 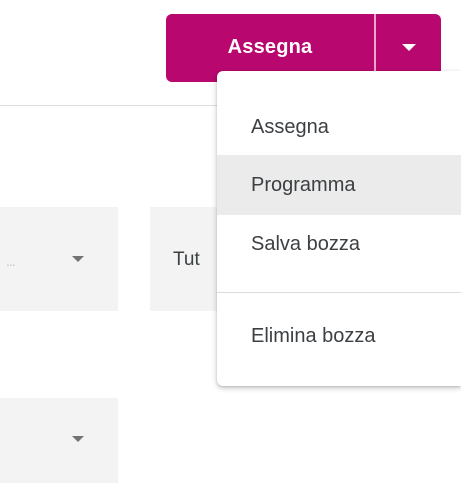 I want to click on menu-item-delete-draft: Elimina bozza, so click(x=339, y=336).